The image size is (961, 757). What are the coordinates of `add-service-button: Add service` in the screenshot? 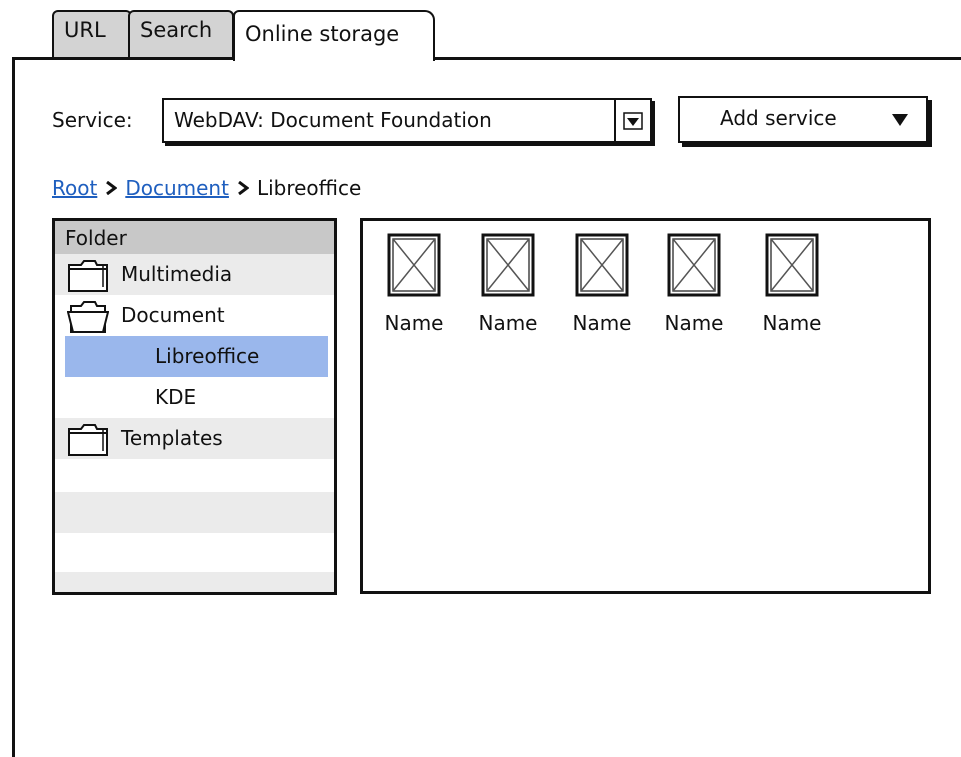 It's located at (803, 119).